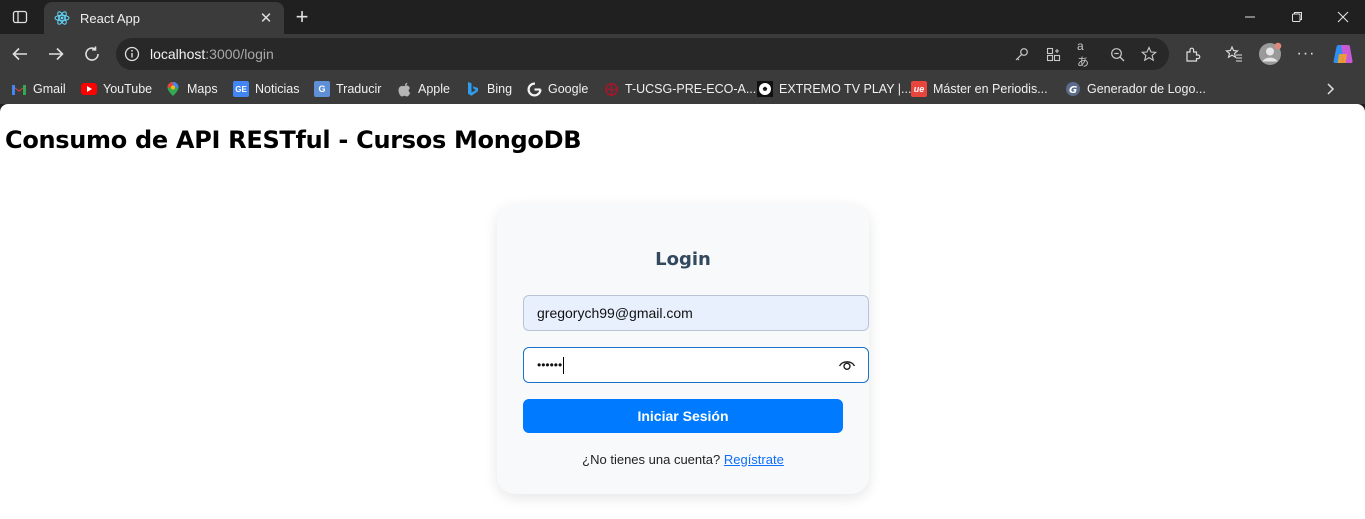  I want to click on register-link: Regístrate, so click(754, 459).